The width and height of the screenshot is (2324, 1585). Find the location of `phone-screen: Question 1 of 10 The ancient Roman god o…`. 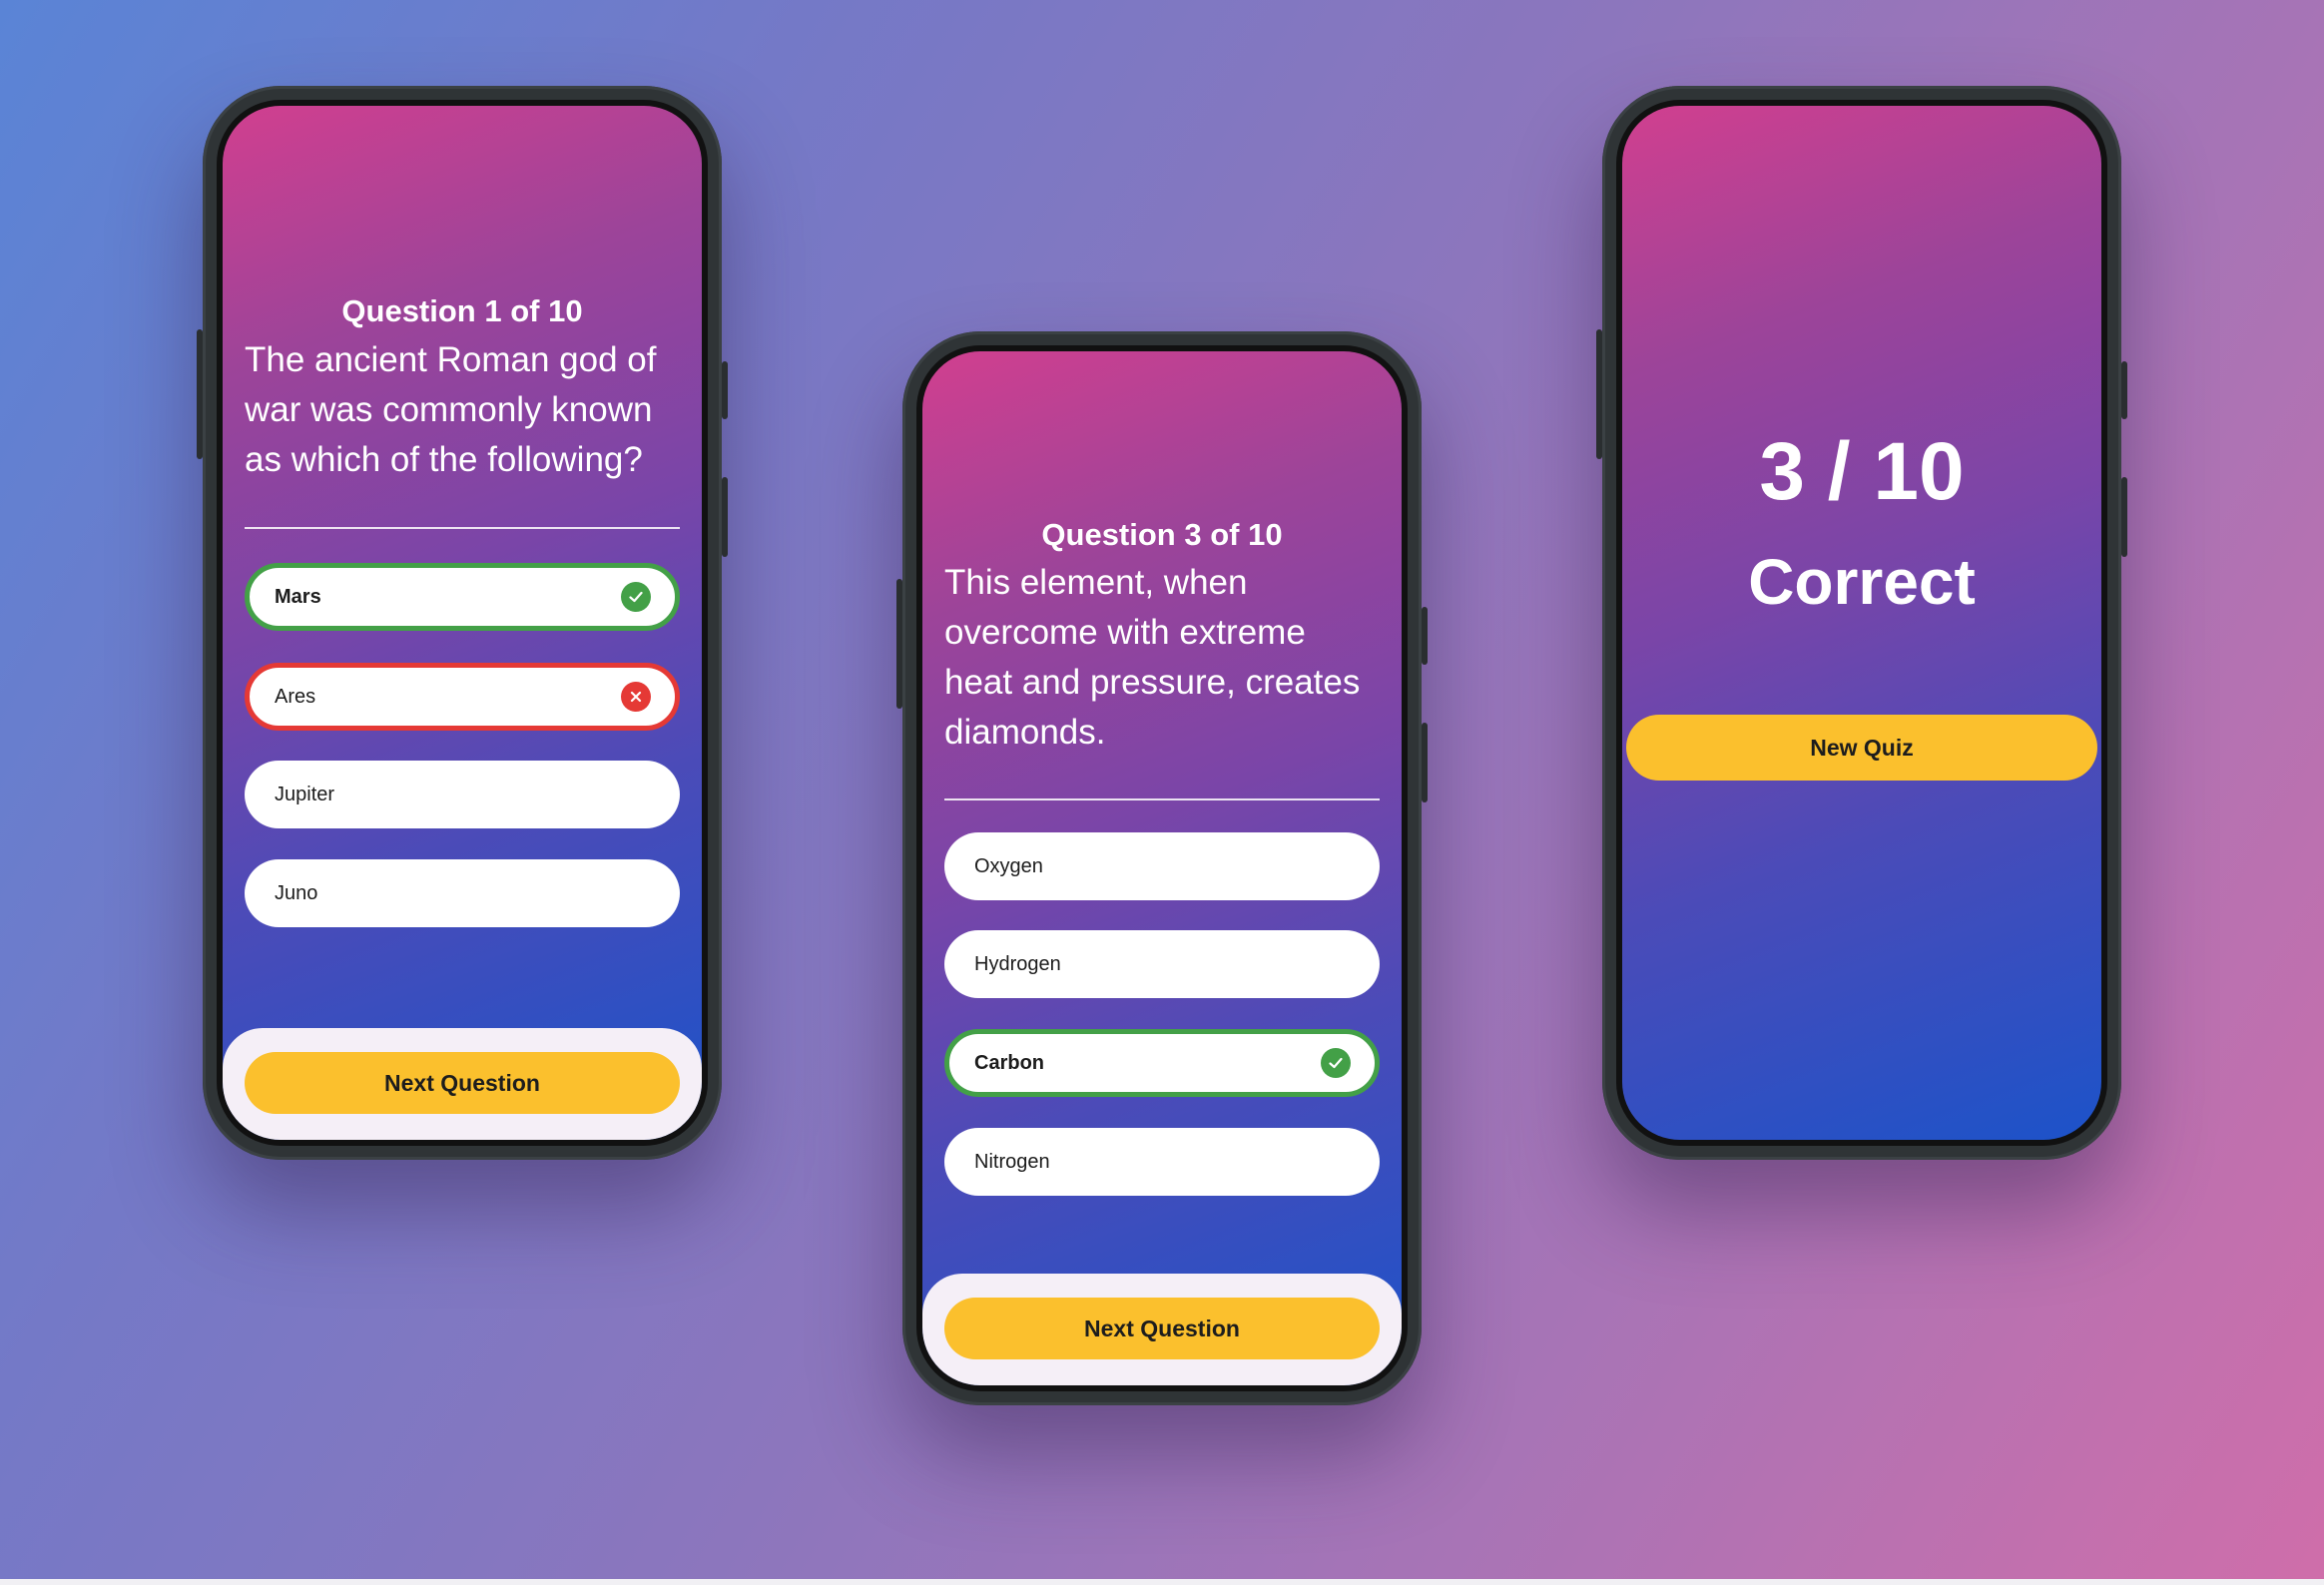

phone-screen: Question 1 of 10 The ancient Roman god o… is located at coordinates (462, 623).